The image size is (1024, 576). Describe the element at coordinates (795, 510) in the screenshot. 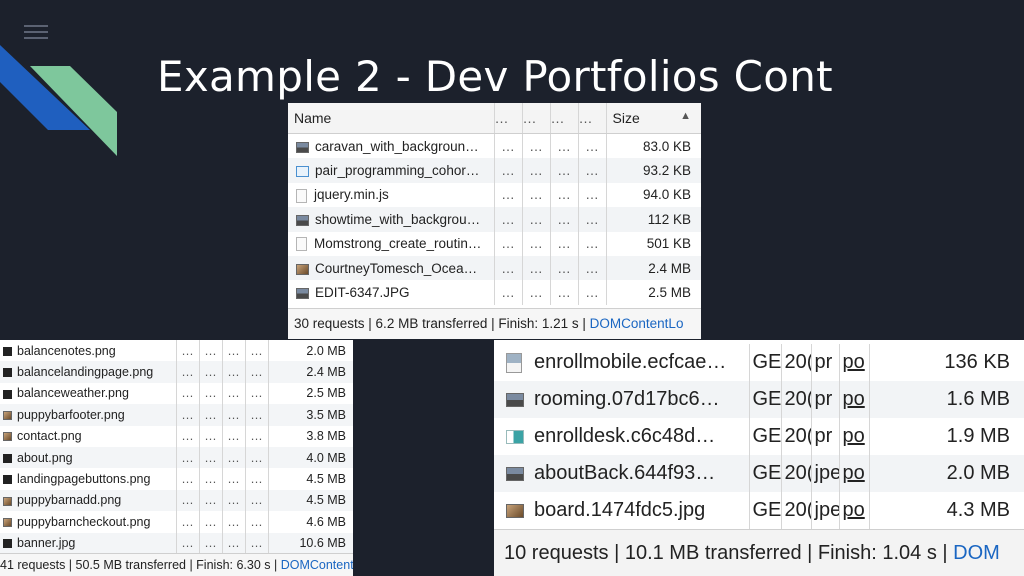

I see `request-status: 20(` at that location.